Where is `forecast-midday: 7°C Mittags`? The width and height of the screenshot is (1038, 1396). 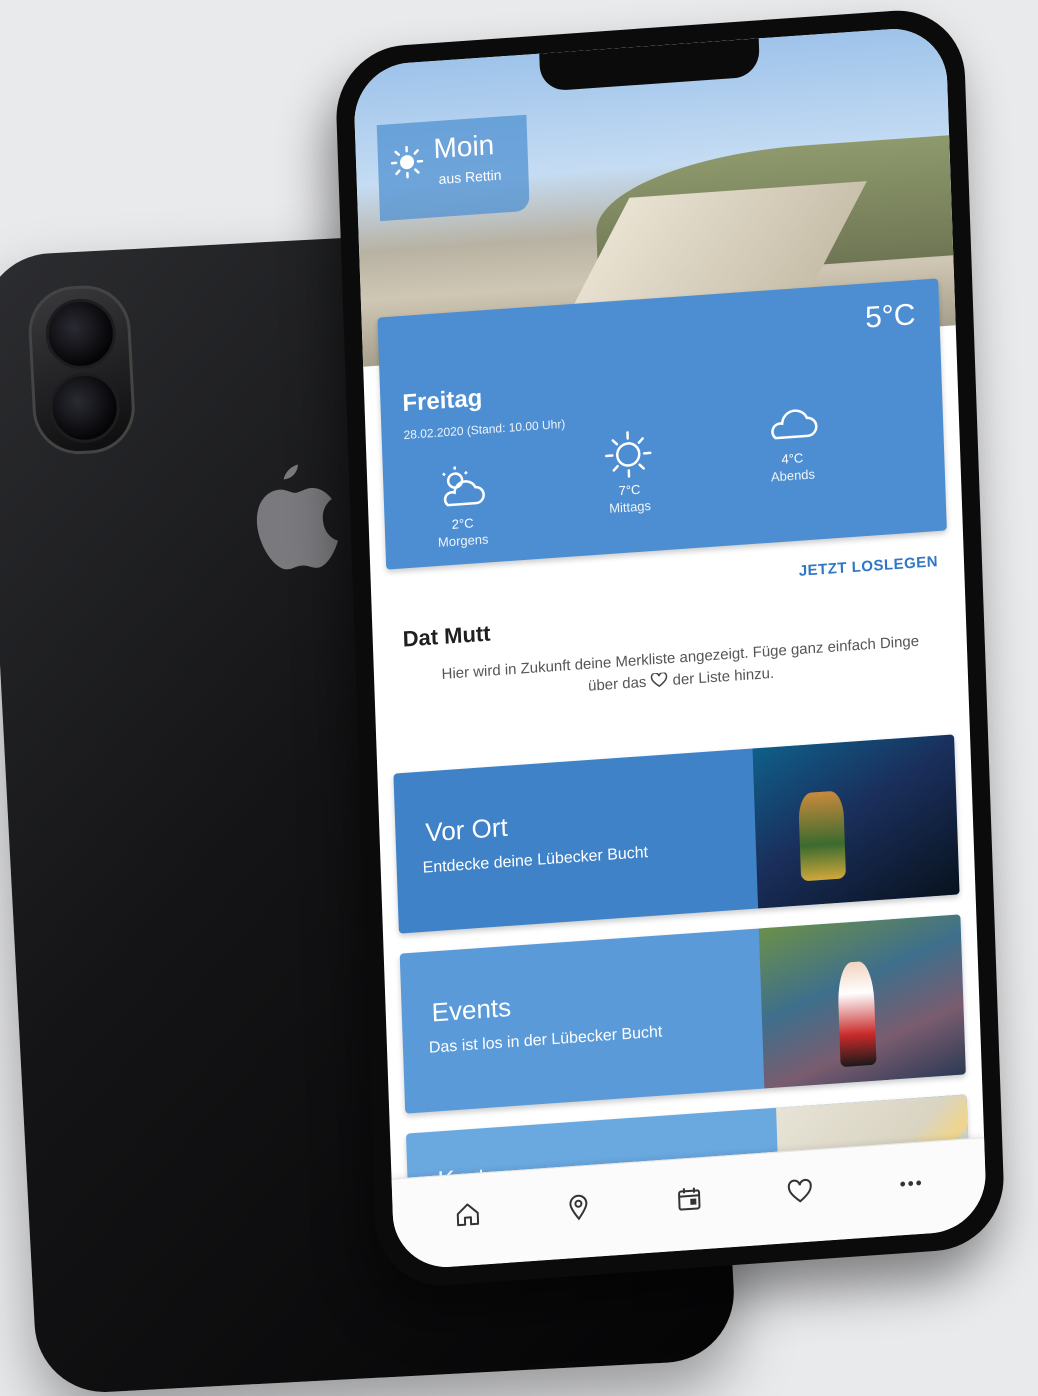 forecast-midday: 7°C Mittags is located at coordinates (629, 472).